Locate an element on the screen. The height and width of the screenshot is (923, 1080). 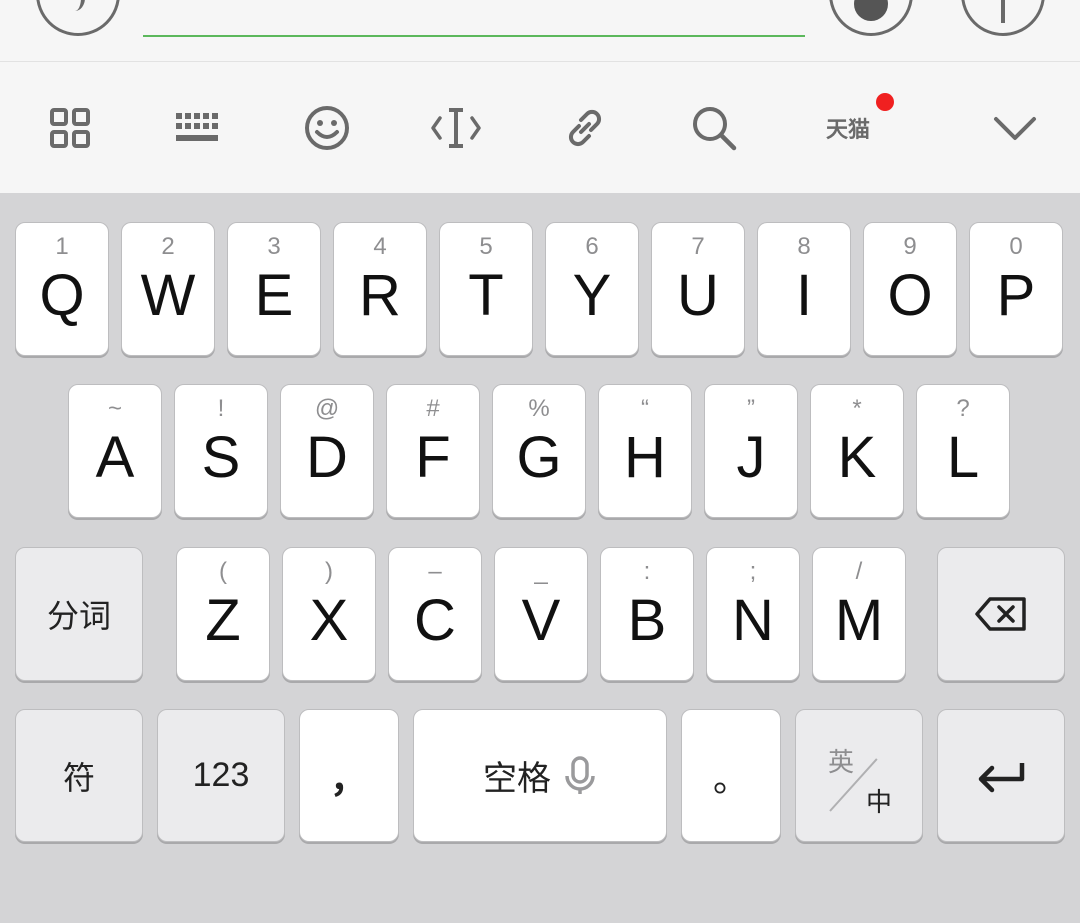
more-button is located at coordinates (1003, 18).